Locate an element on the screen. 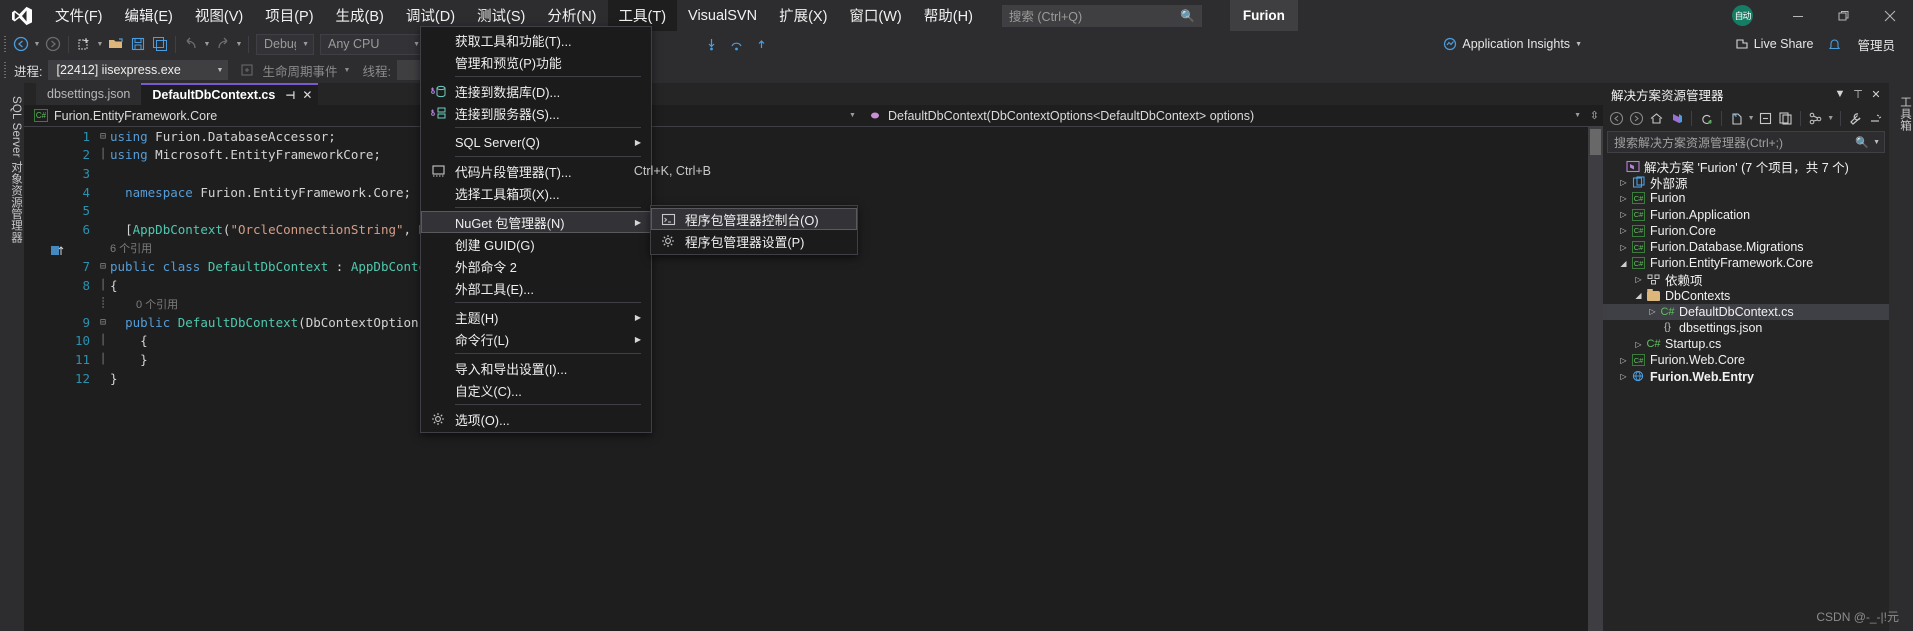  tree-node-dependencies: ▷ 依赖项 is located at coordinates (1746, 279).